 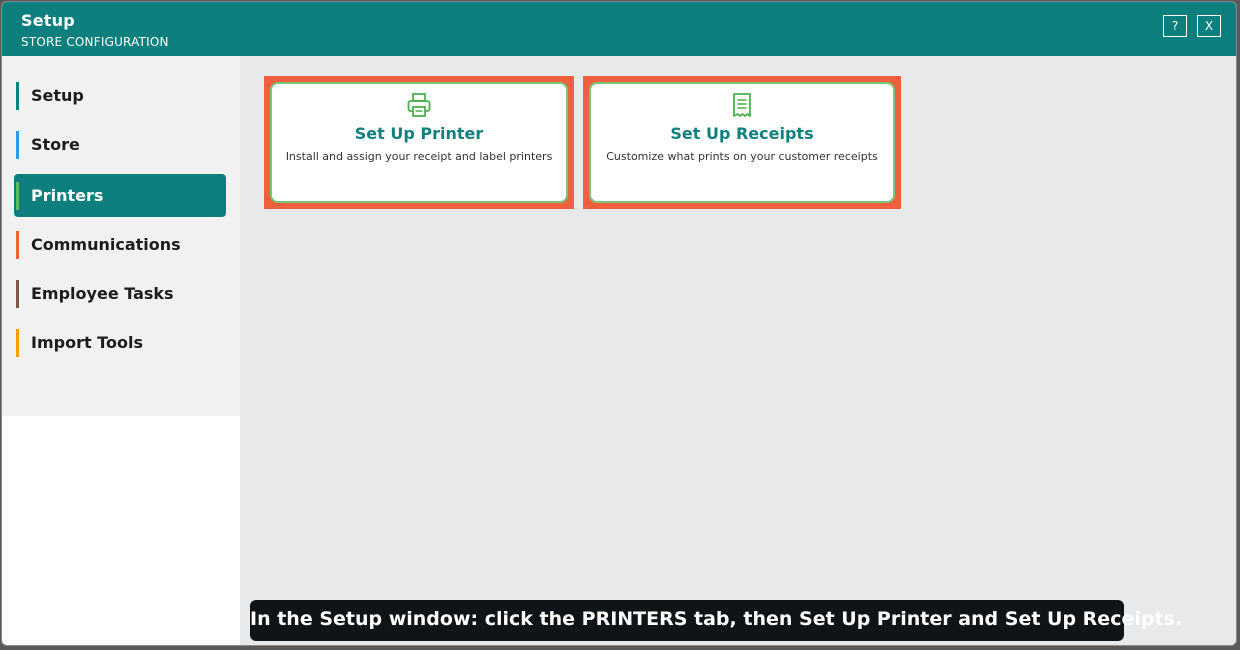 I want to click on sidebar-item-employee-tasks: Employee Tasks, so click(x=120, y=293).